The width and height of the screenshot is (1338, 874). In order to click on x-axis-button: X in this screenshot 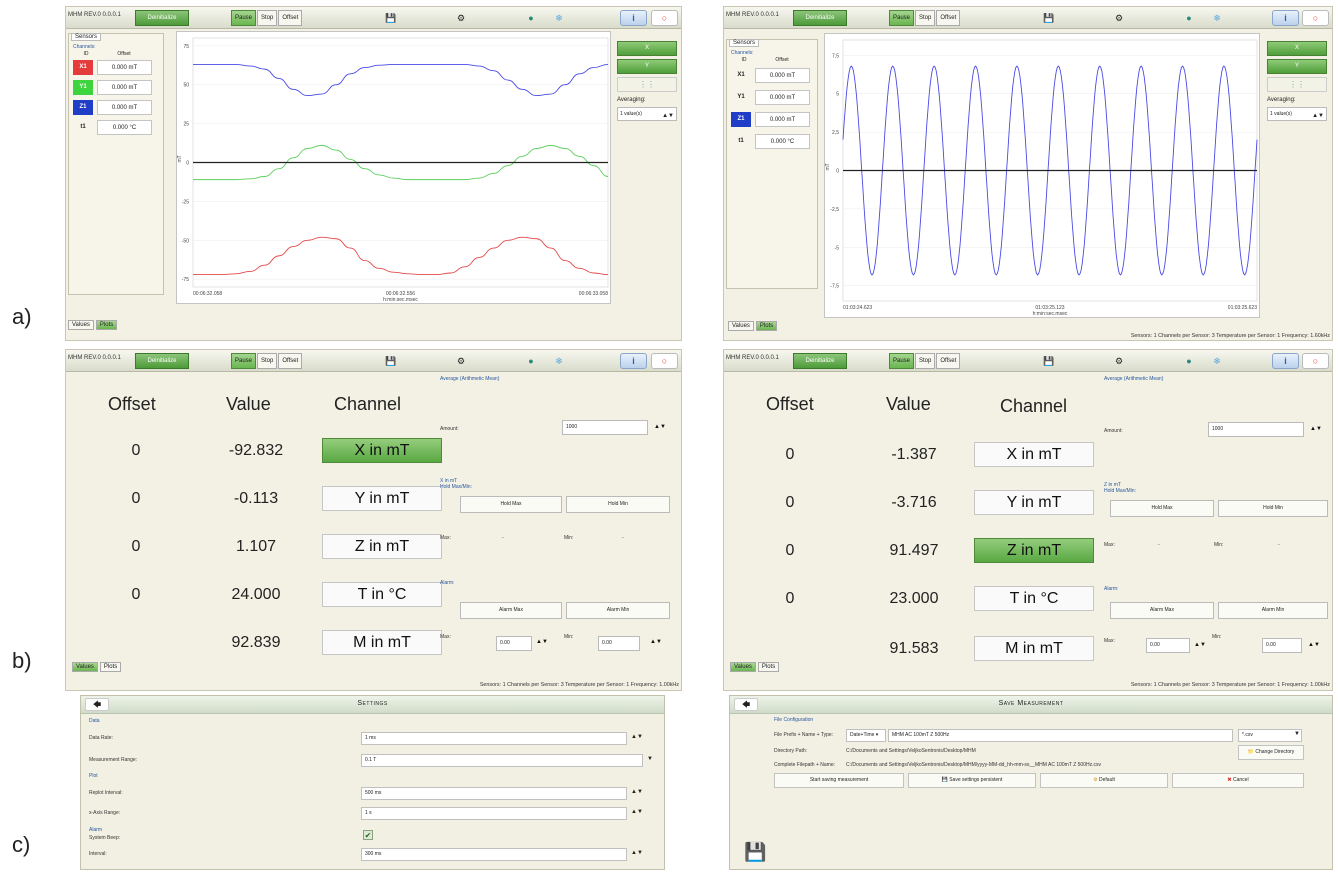, I will do `click(1297, 48)`.